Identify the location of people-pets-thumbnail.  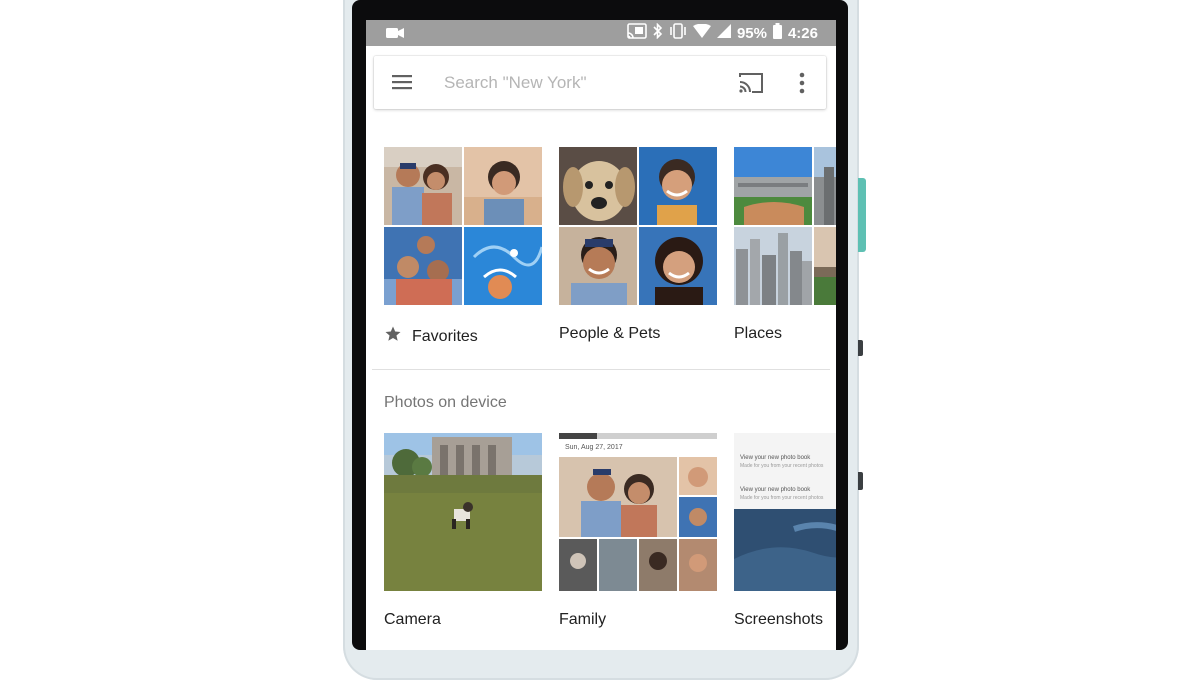
(638, 226).